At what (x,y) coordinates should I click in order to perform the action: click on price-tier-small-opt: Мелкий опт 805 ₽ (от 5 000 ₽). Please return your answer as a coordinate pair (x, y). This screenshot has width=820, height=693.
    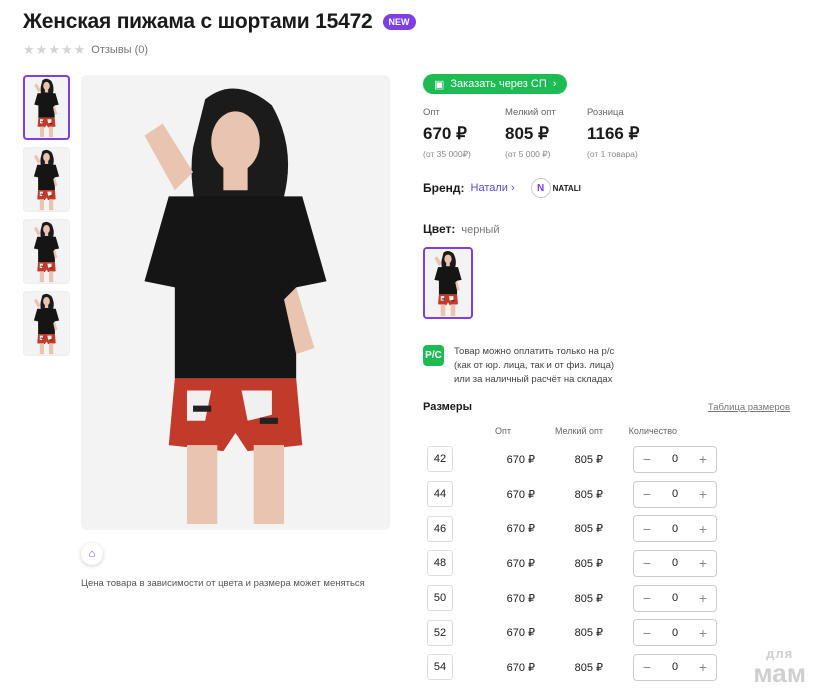
    Looking at the image, I should click on (546, 133).